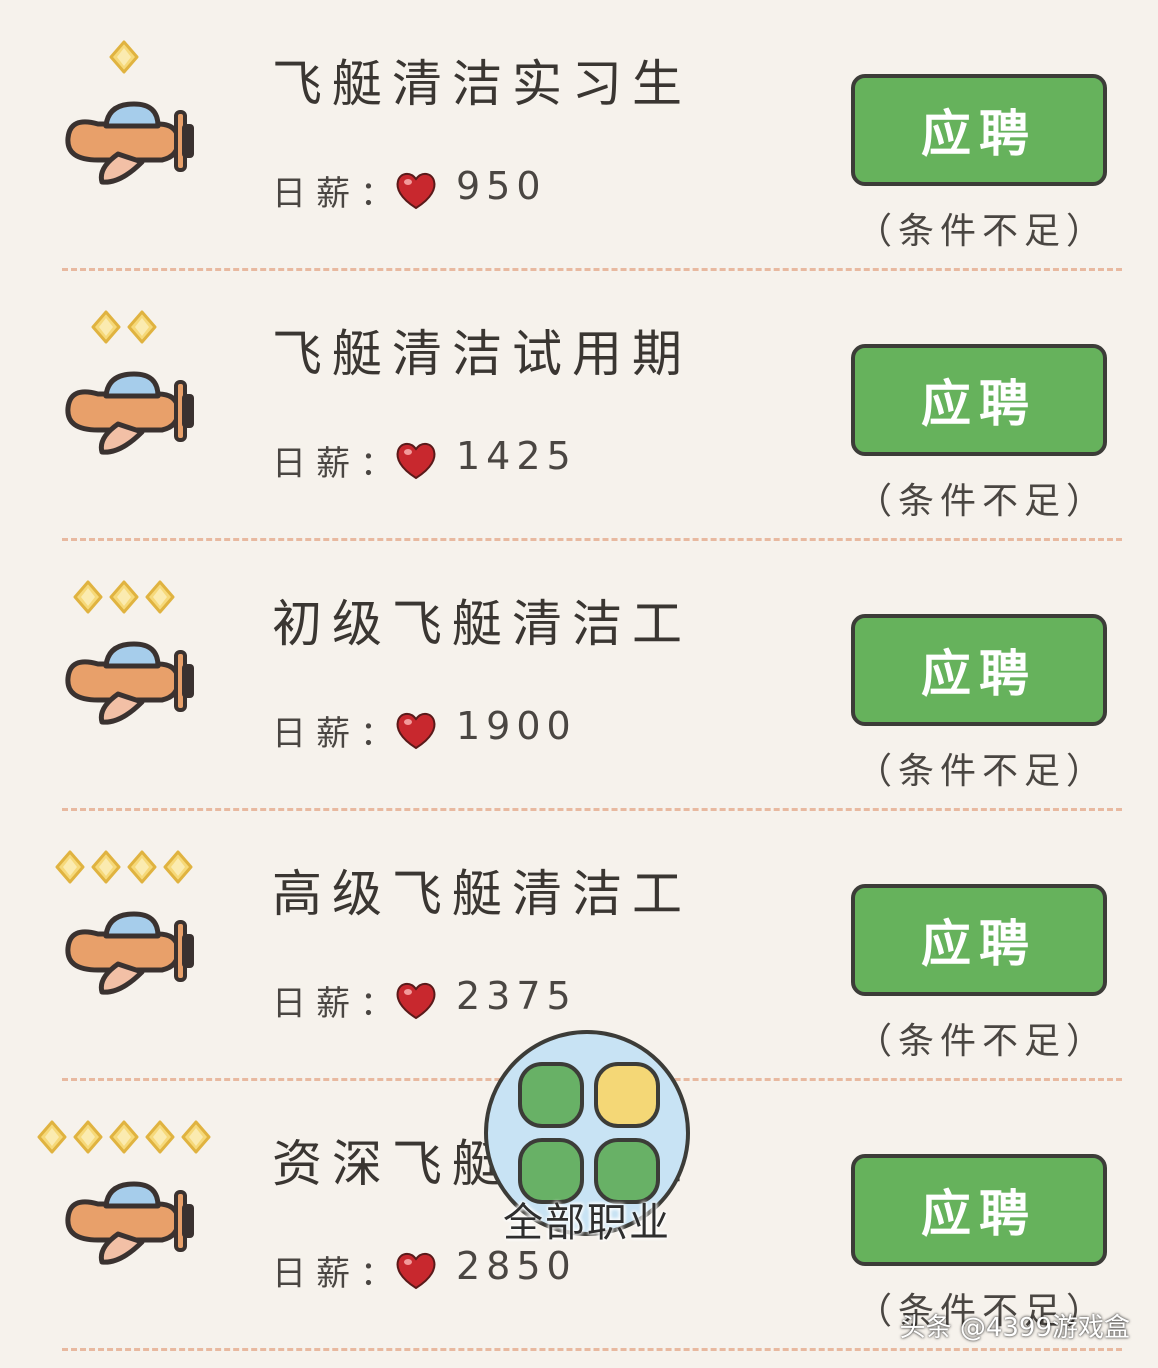  Describe the element at coordinates (482, 84) in the screenshot. I see `job-title: 飞艇清洁实习生` at that location.